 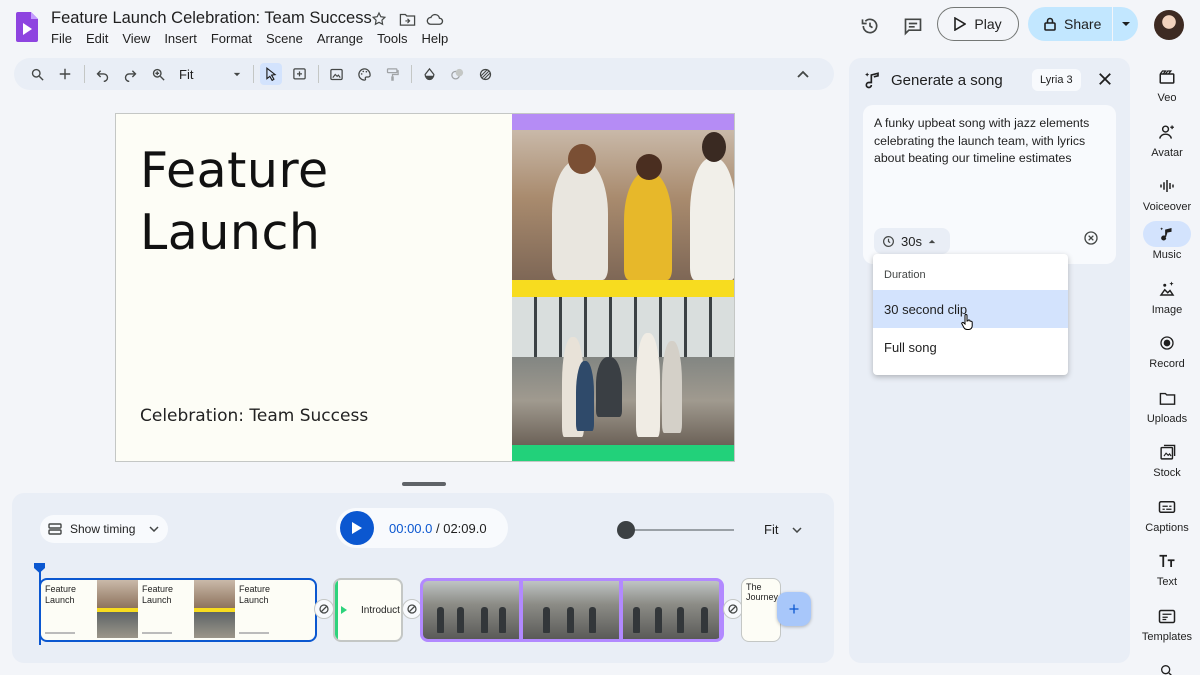 I want to click on rail-item-veo: Veo, so click(x=1167, y=84).